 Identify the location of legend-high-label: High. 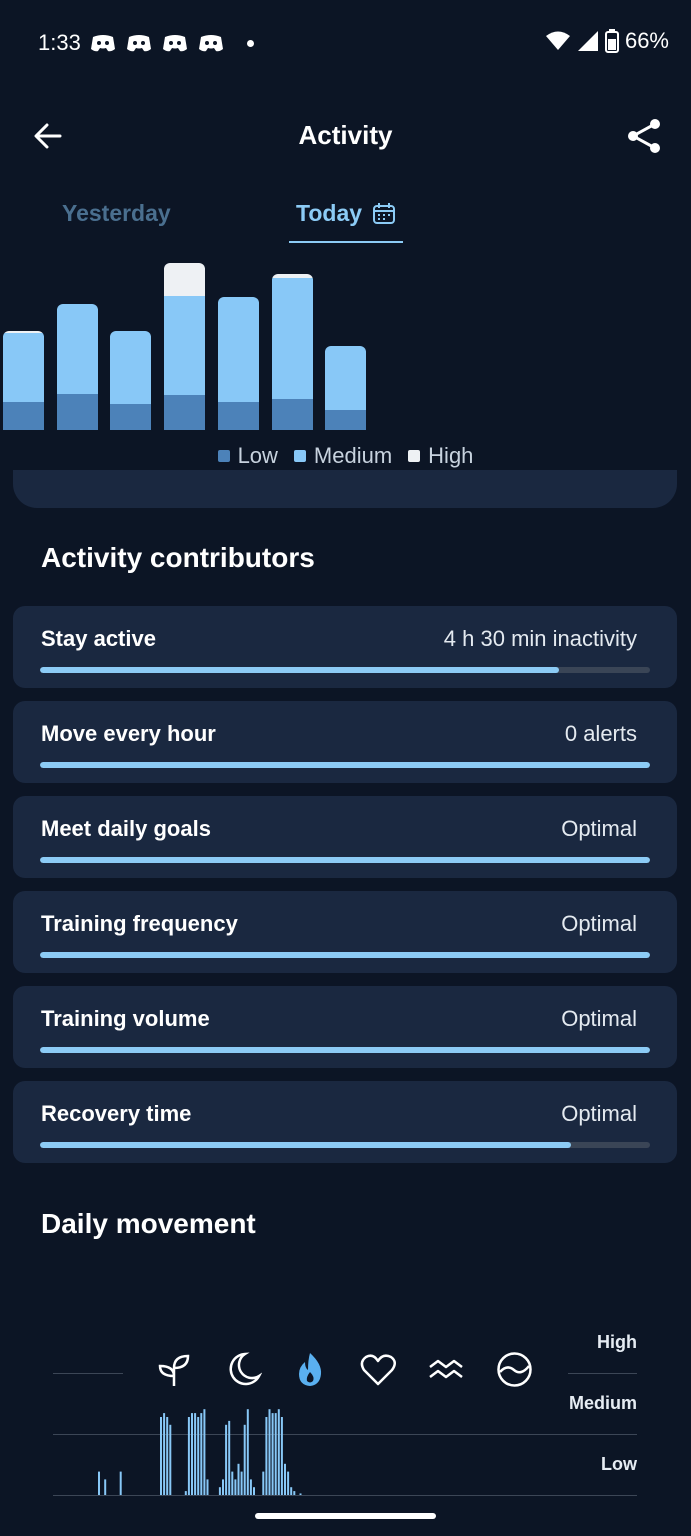
(451, 455).